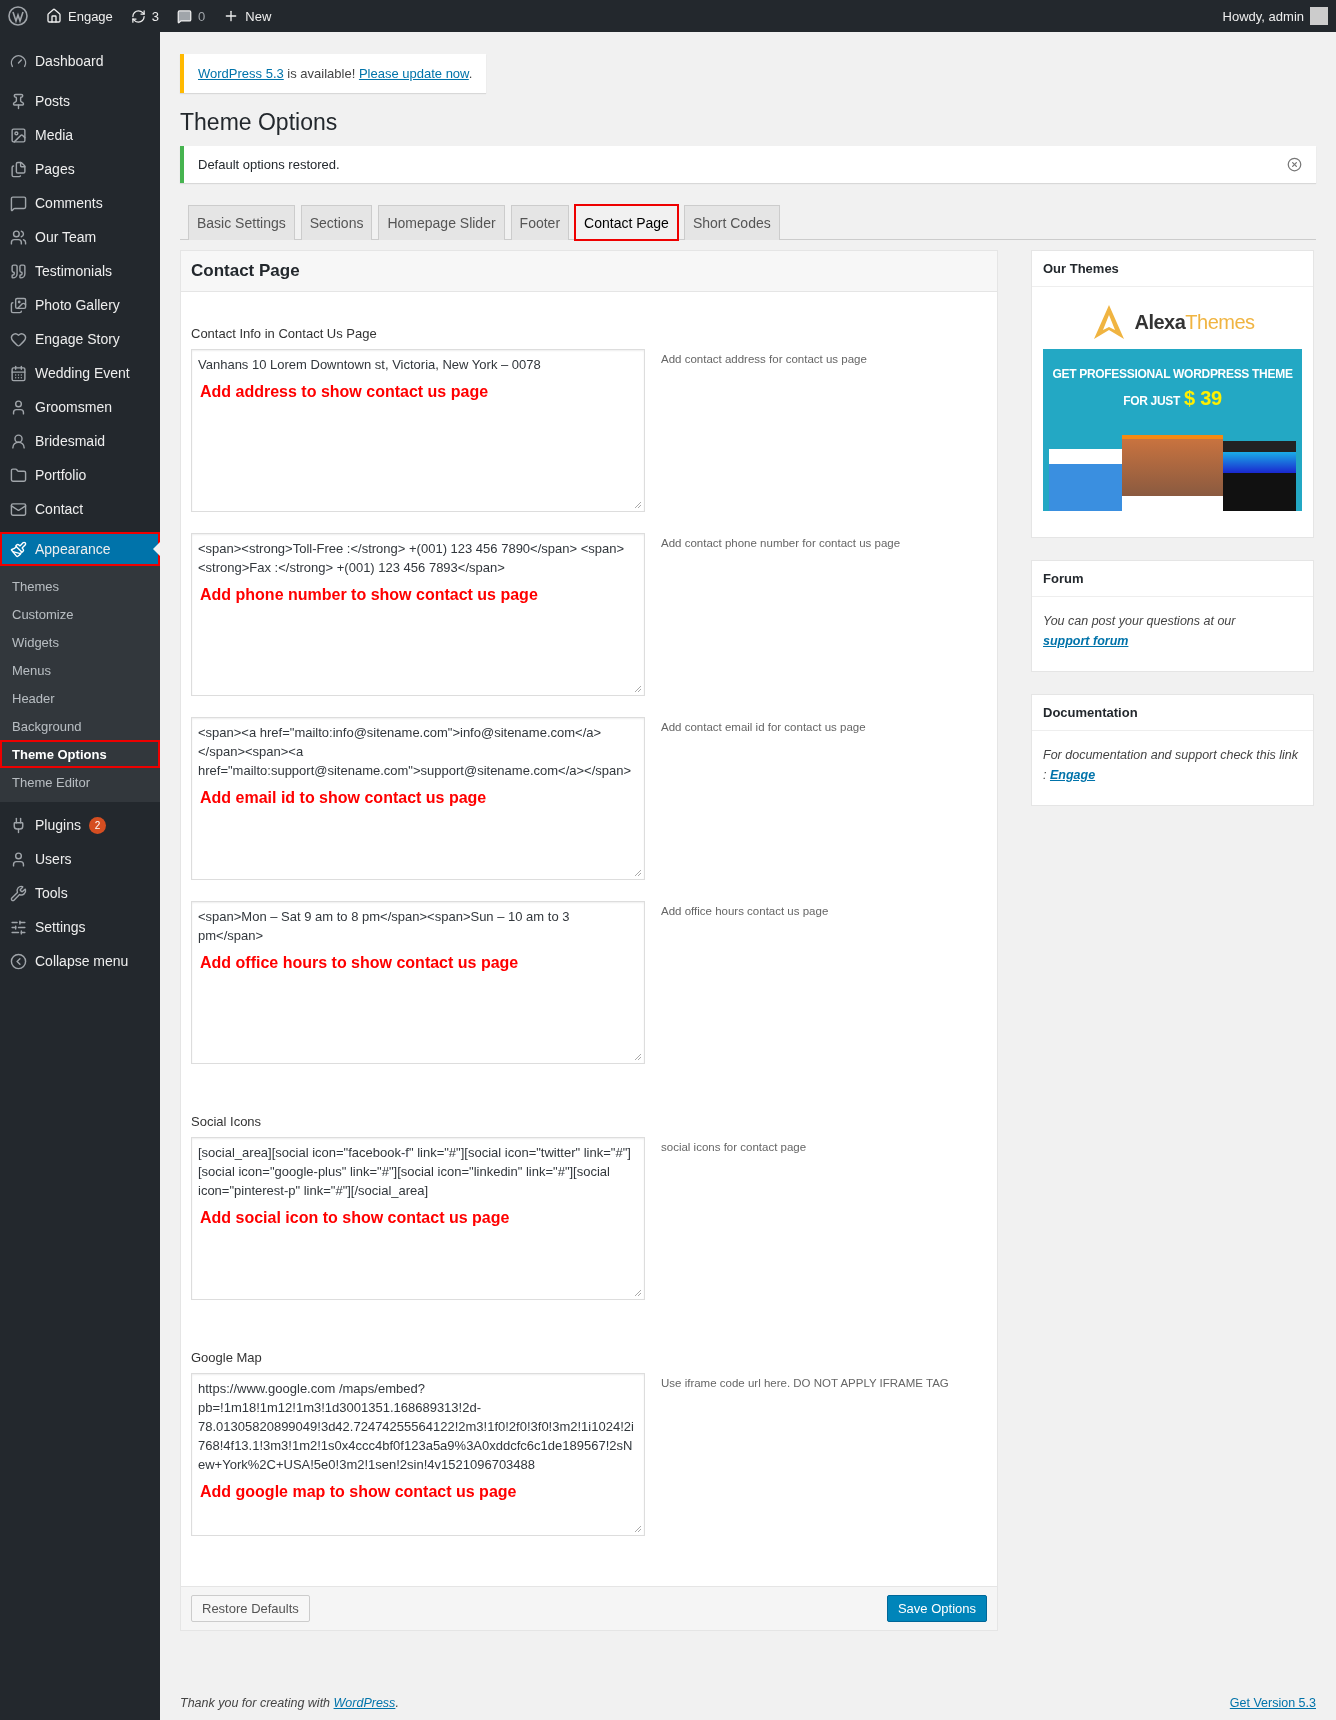 This screenshot has width=1336, height=1720. I want to click on text-area: [social_area][social icon="facebook-f" link="#"][social icon="twitter" link="#"][social icon="google-plus" link="#"][social icon="linkedin" link="#"][social icon="pinterest-p" link="#"][/social_area] Add social icon to show contact us page, so click(418, 1218).